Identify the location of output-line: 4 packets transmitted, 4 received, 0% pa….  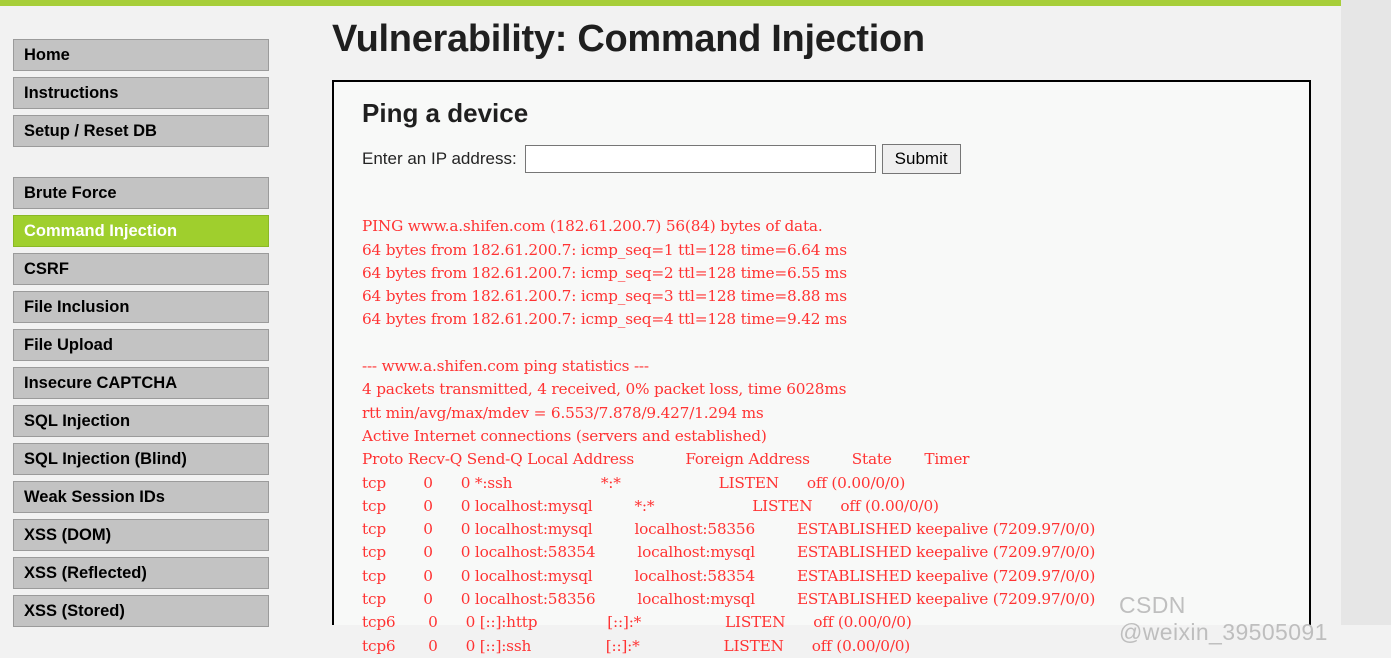
(604, 389).